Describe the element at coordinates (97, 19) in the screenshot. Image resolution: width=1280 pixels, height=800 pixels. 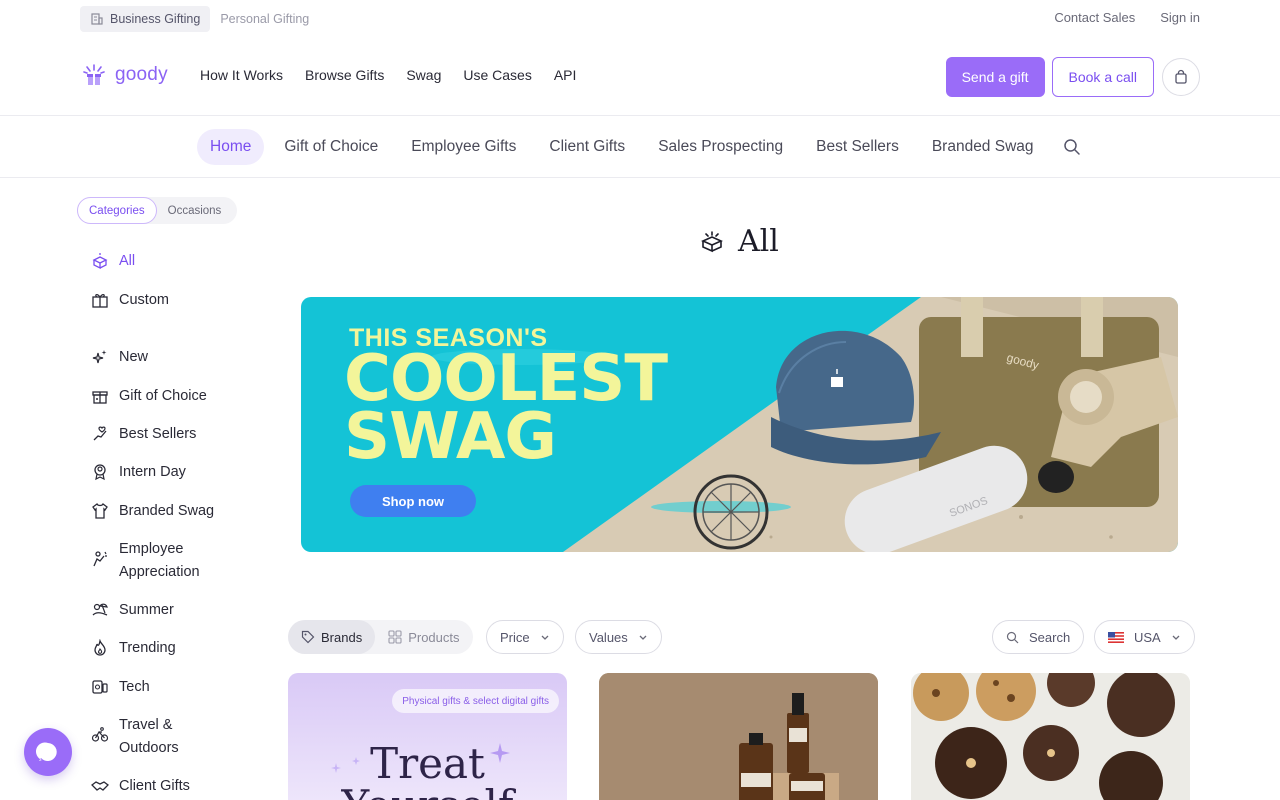
I see `building-icon` at that location.